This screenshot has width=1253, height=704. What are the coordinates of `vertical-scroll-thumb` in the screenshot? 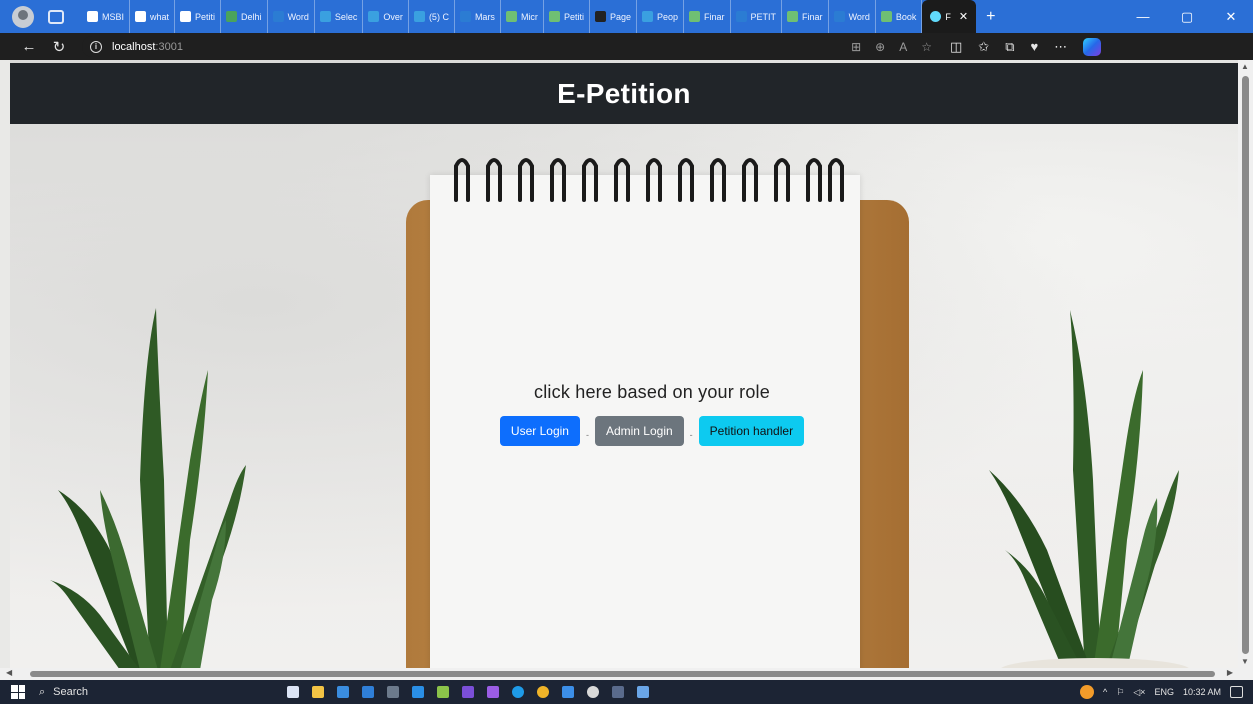 It's located at (1245, 365).